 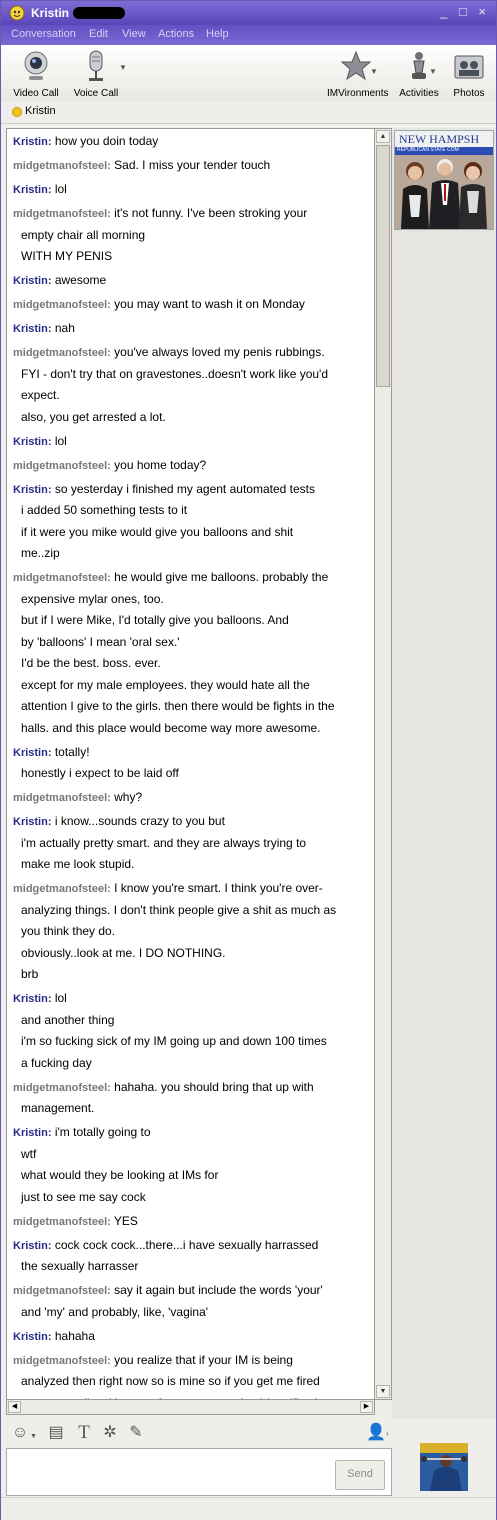 What do you see at coordinates (139, 821) in the screenshot?
I see `message-text: i know...sounds crazy to you but` at bounding box center [139, 821].